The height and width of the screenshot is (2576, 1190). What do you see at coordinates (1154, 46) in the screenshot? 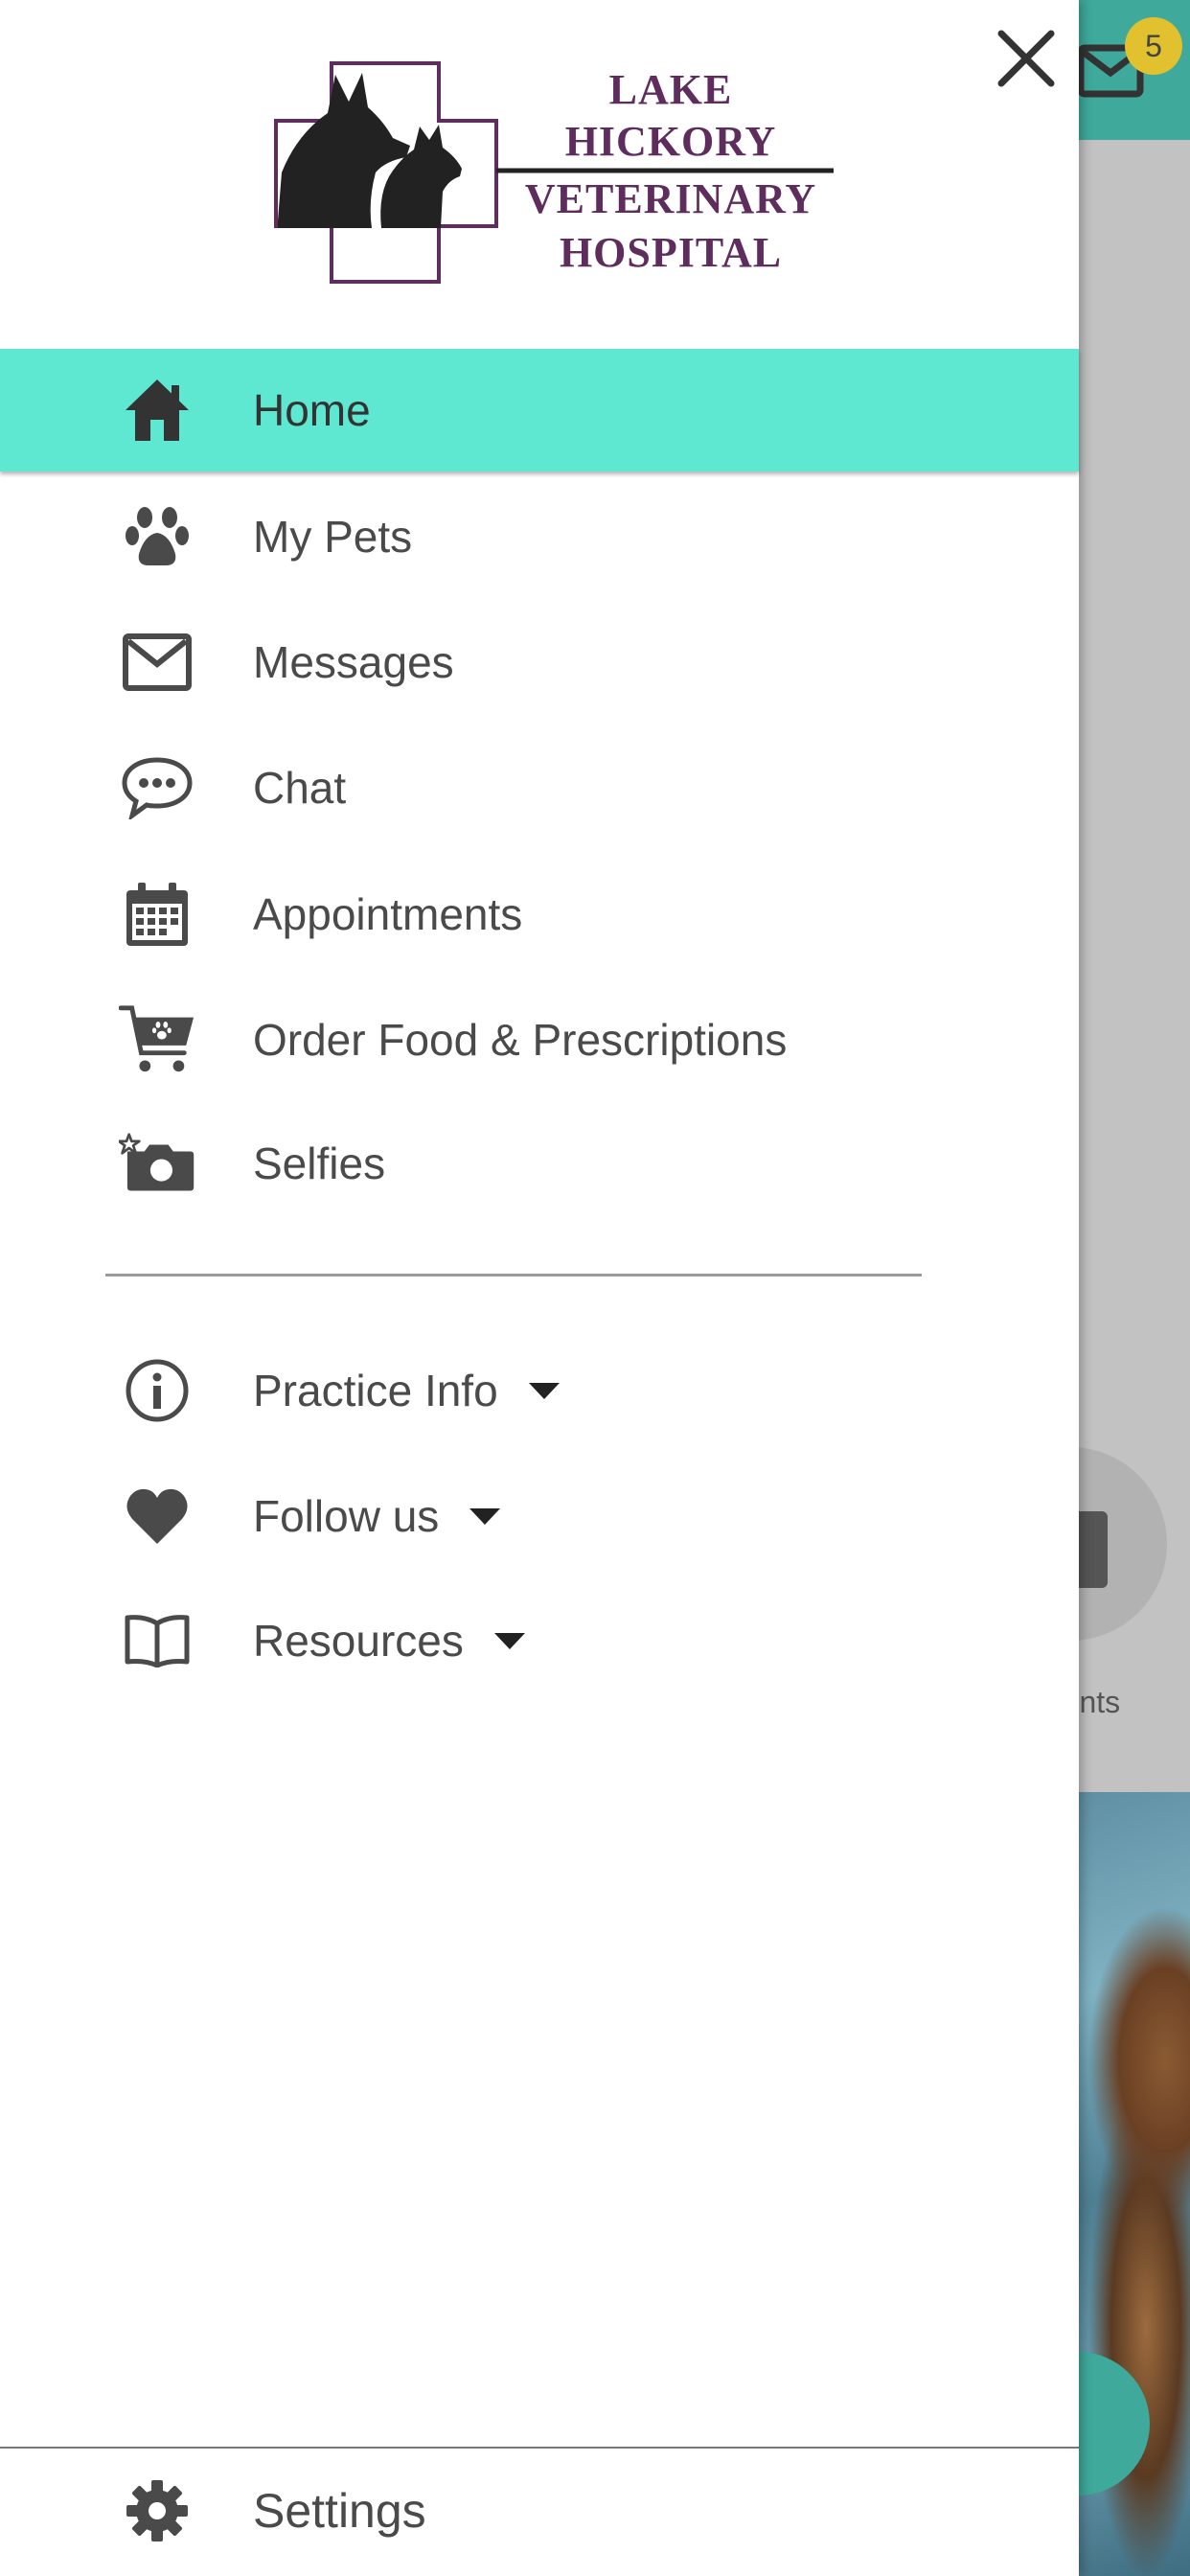
I see `unread-count-badge: 5` at bounding box center [1154, 46].